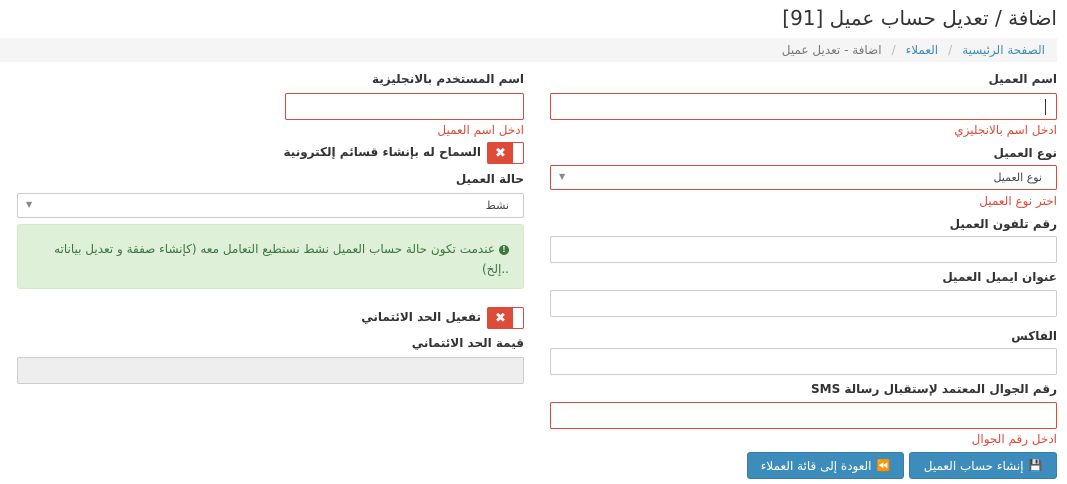 The height and width of the screenshot is (484, 1067). Describe the element at coordinates (803, 361) in the screenshot. I see `fax-input` at that location.